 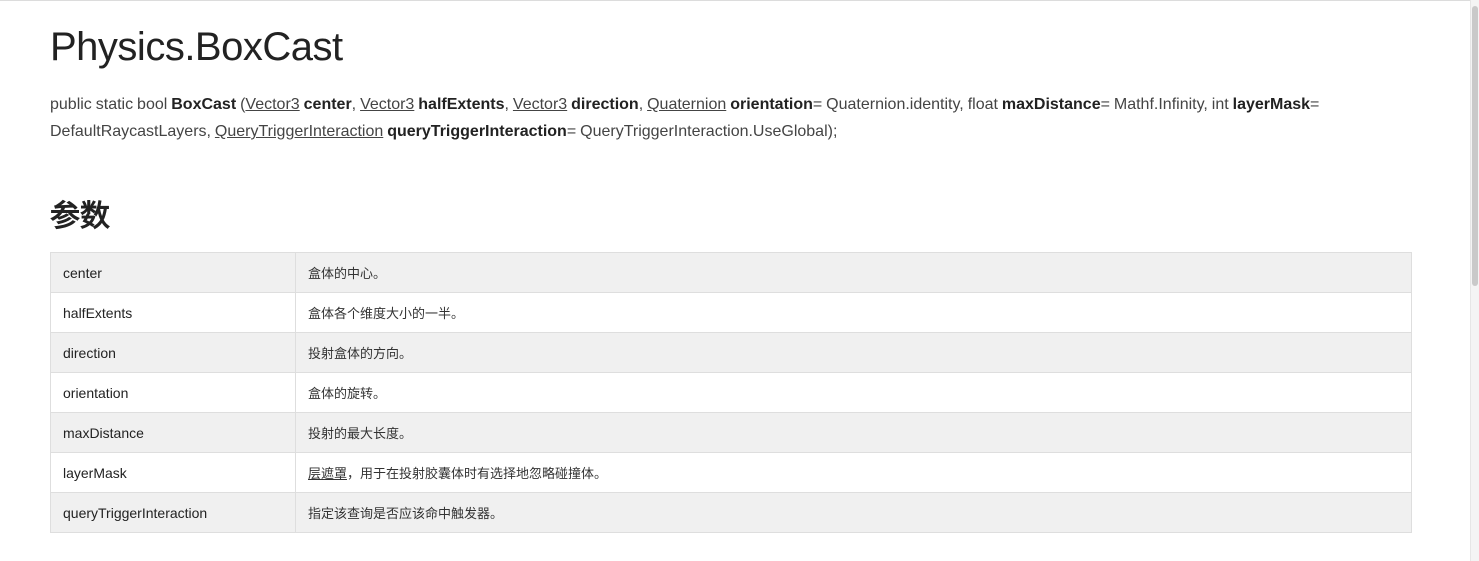 I want to click on table-row: center 盒体的中心。, so click(x=731, y=272).